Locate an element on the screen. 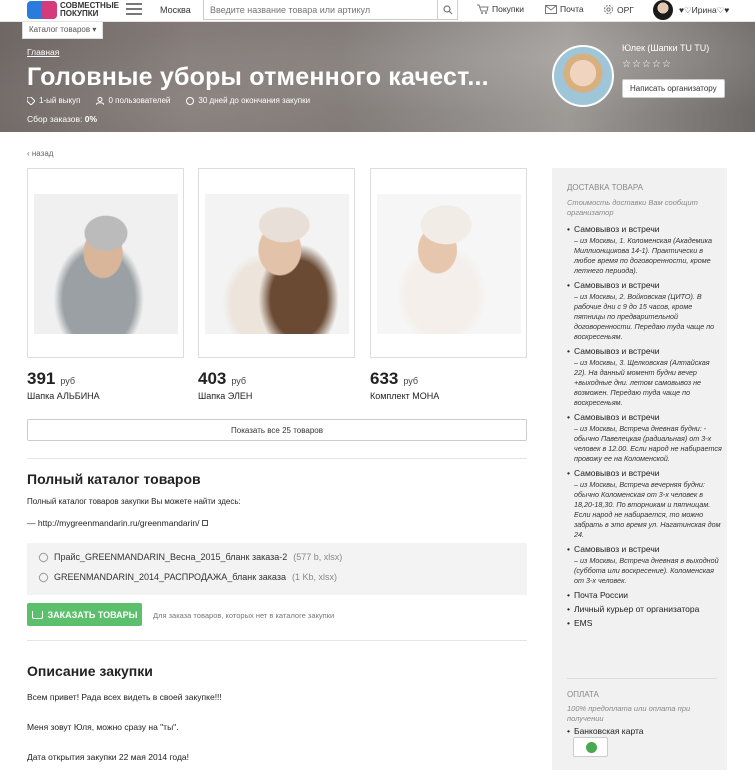 Image resolution: width=755 pixels, height=770 pixels. mail-icon is located at coordinates (551, 9).